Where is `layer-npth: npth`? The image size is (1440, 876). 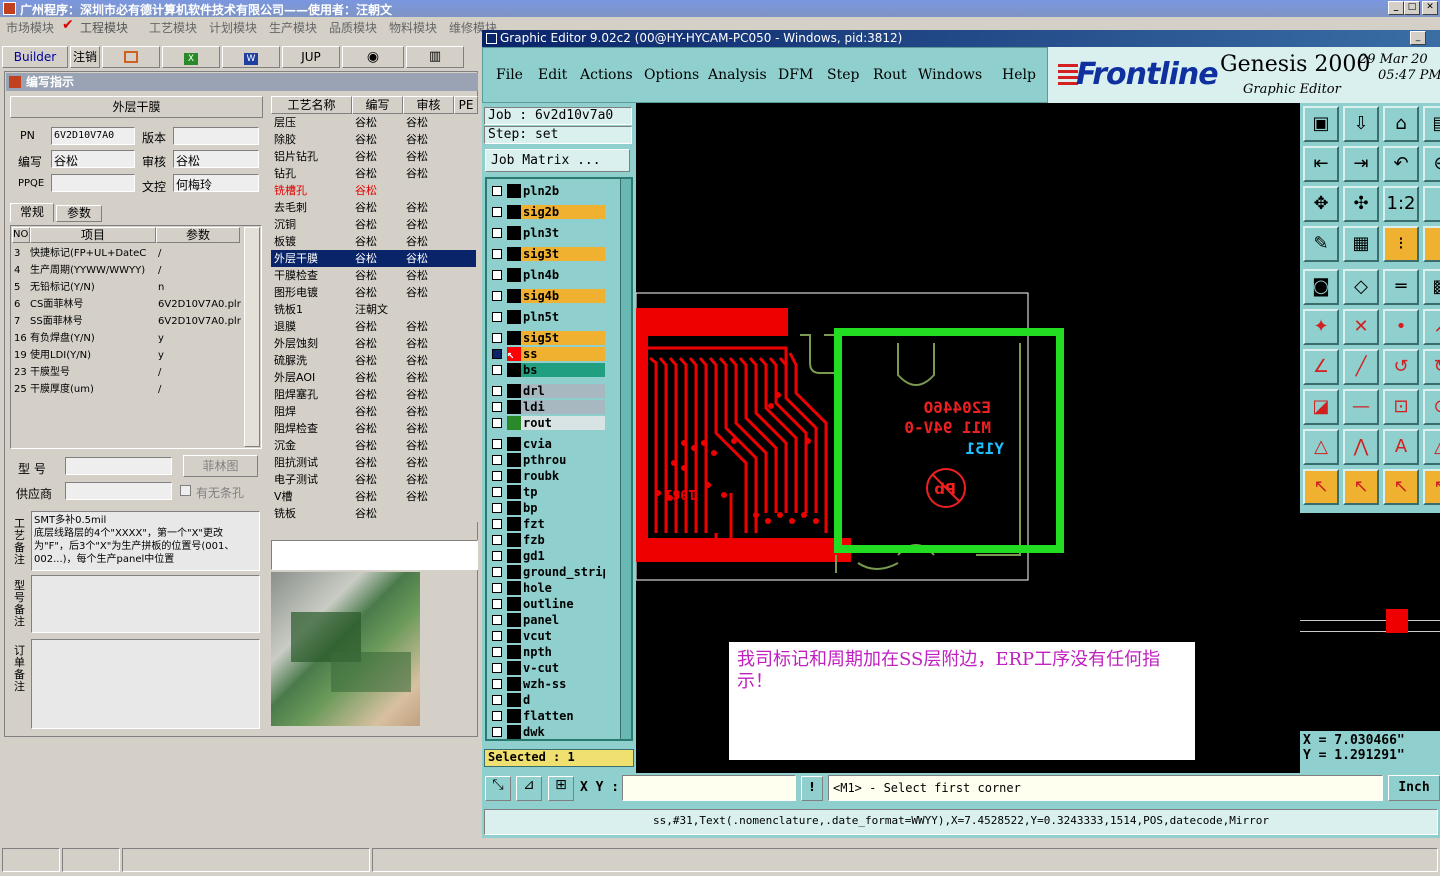 layer-npth: npth is located at coordinates (547, 652).